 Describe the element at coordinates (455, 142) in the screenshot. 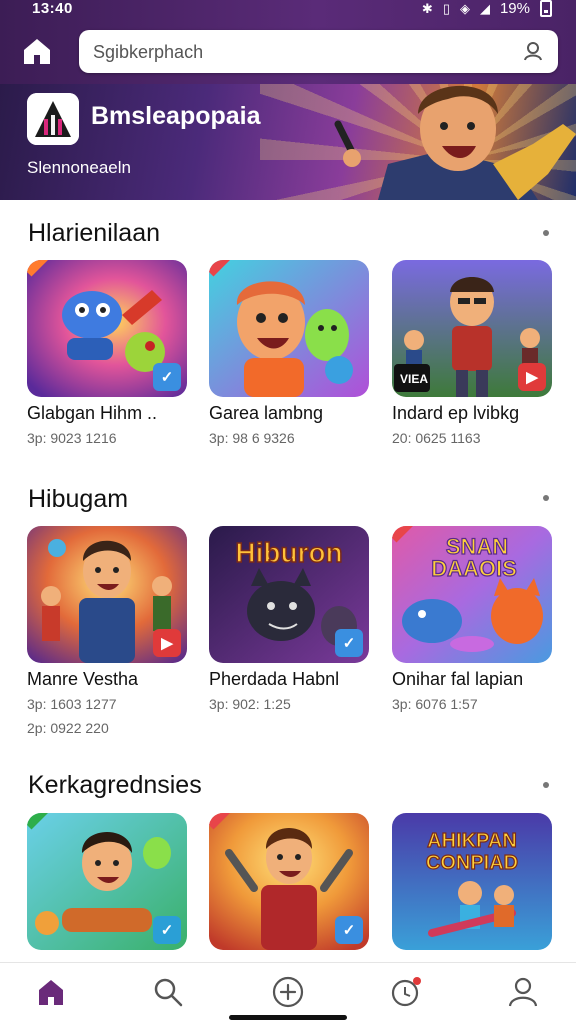

I see `banner-hero-character` at that location.